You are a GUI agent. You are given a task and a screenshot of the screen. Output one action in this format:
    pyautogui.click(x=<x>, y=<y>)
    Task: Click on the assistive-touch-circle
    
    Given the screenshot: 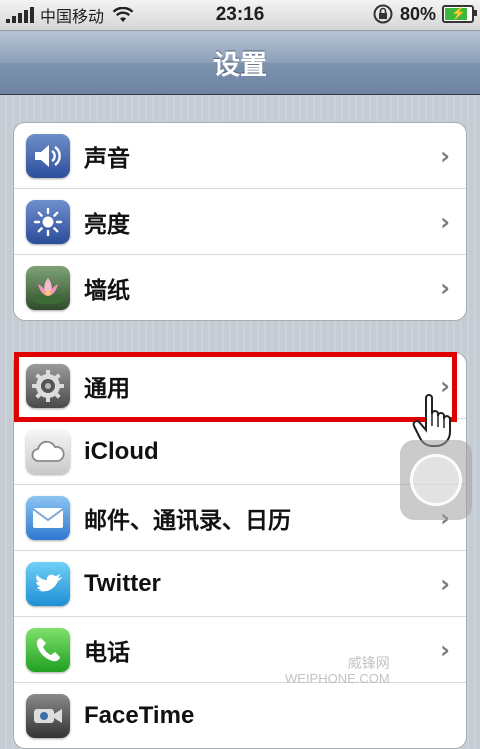 What is the action you would take?
    pyautogui.click(x=436, y=480)
    